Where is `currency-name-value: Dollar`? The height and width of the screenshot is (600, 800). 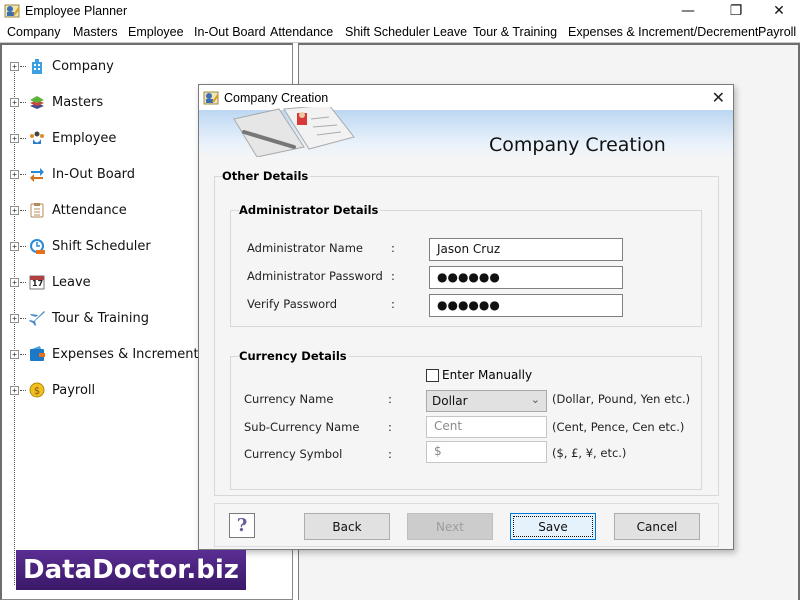 currency-name-value: Dollar is located at coordinates (450, 401).